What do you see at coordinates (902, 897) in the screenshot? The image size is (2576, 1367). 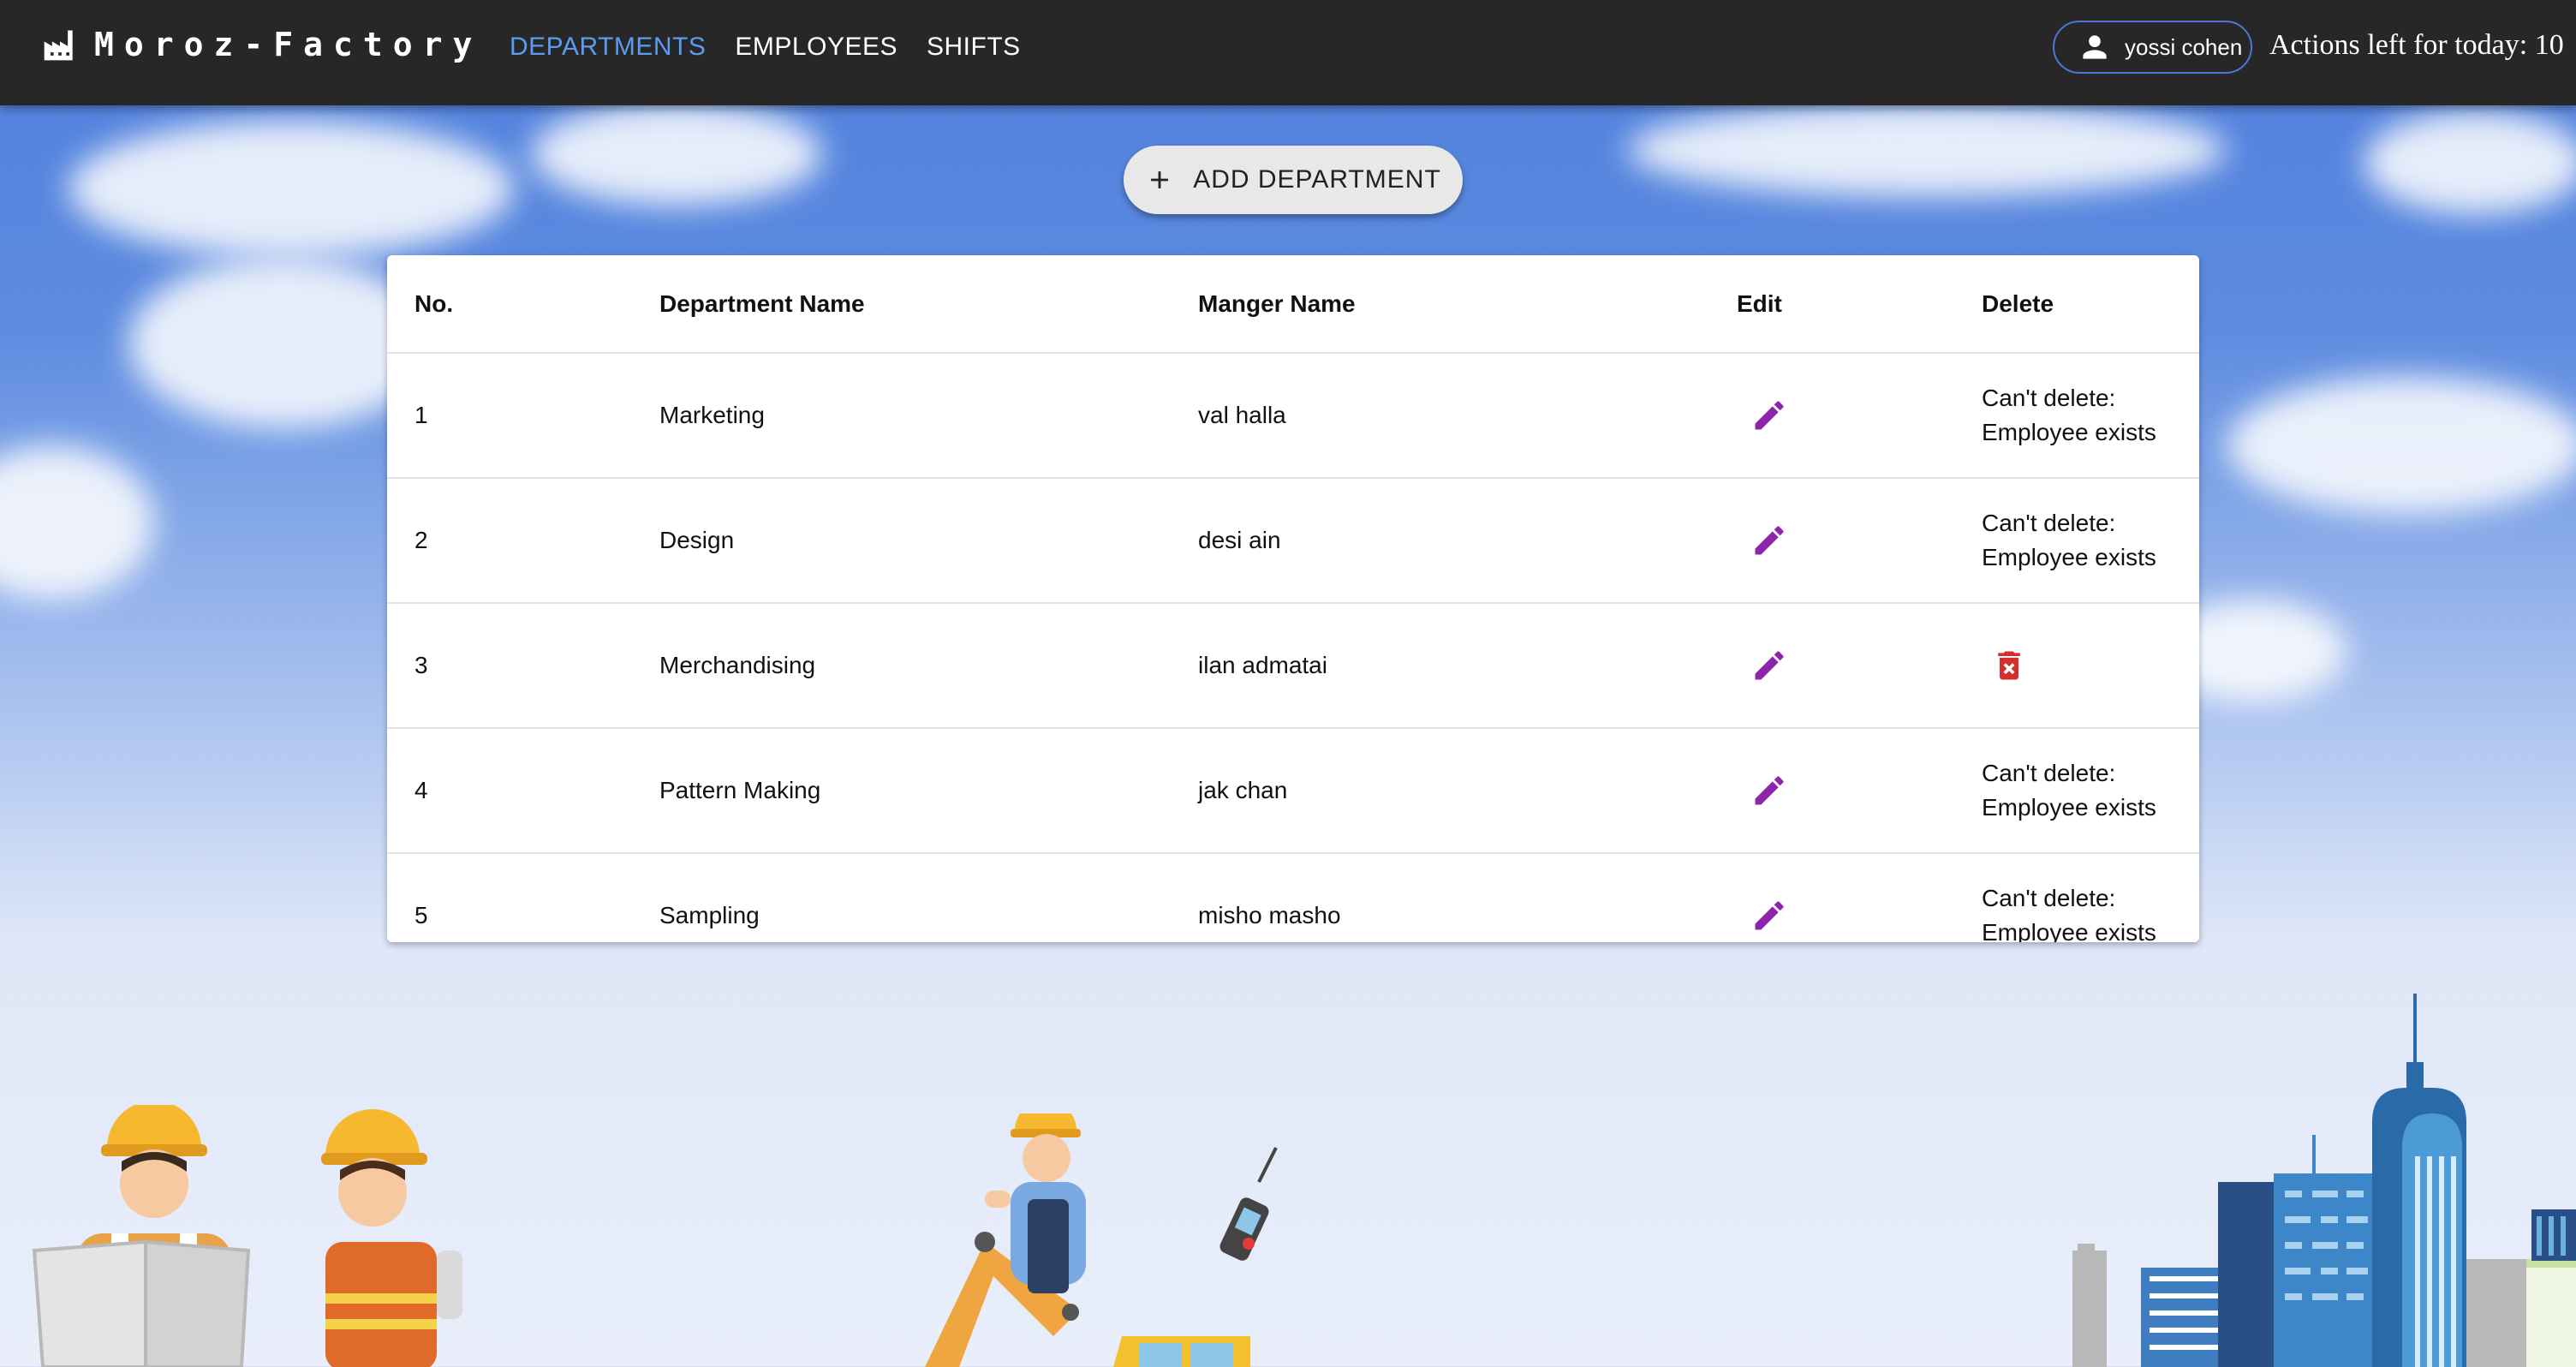 I see `cell-department-name: Sampling` at bounding box center [902, 897].